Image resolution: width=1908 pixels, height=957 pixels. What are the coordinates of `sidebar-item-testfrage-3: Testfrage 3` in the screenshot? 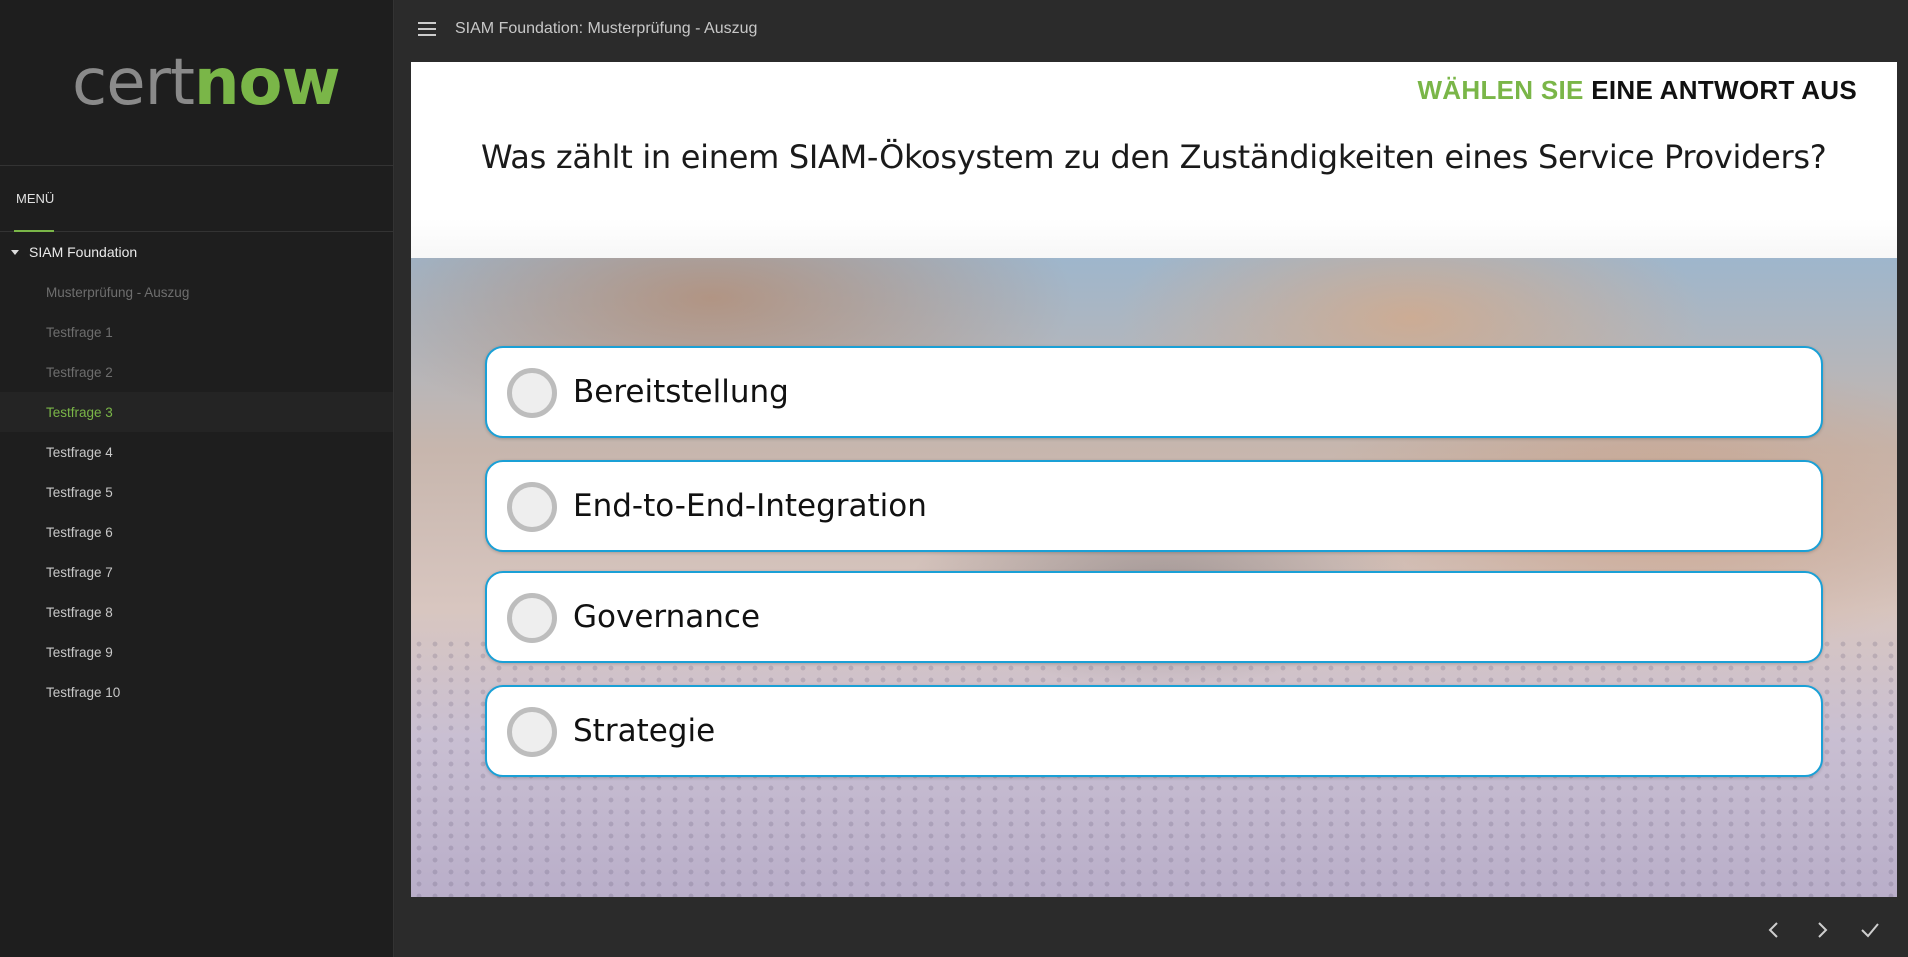 It's located at (196, 412).